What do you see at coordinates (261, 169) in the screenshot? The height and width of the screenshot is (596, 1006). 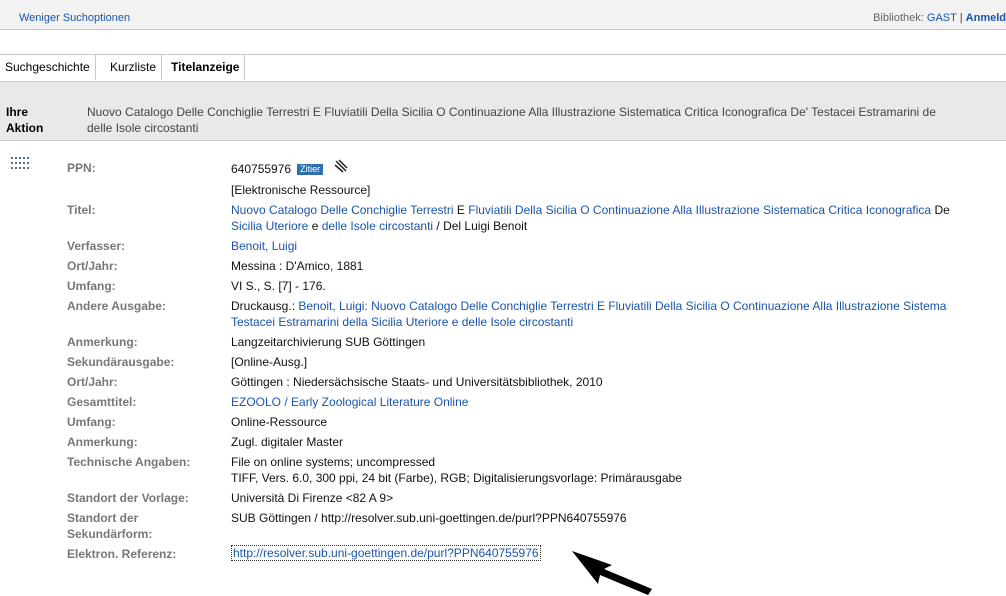 I see `ppn-value: 640755976` at bounding box center [261, 169].